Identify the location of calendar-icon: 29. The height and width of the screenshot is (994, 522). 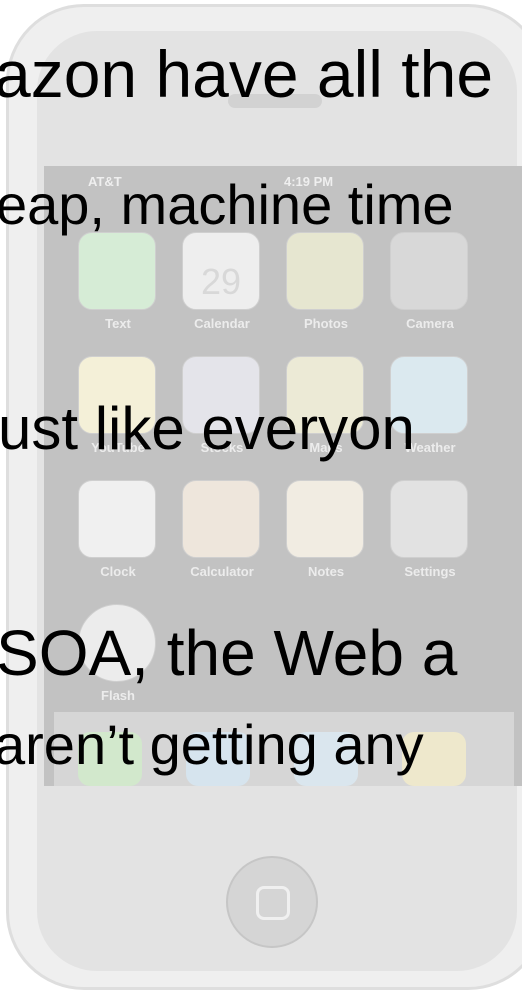
(221, 271).